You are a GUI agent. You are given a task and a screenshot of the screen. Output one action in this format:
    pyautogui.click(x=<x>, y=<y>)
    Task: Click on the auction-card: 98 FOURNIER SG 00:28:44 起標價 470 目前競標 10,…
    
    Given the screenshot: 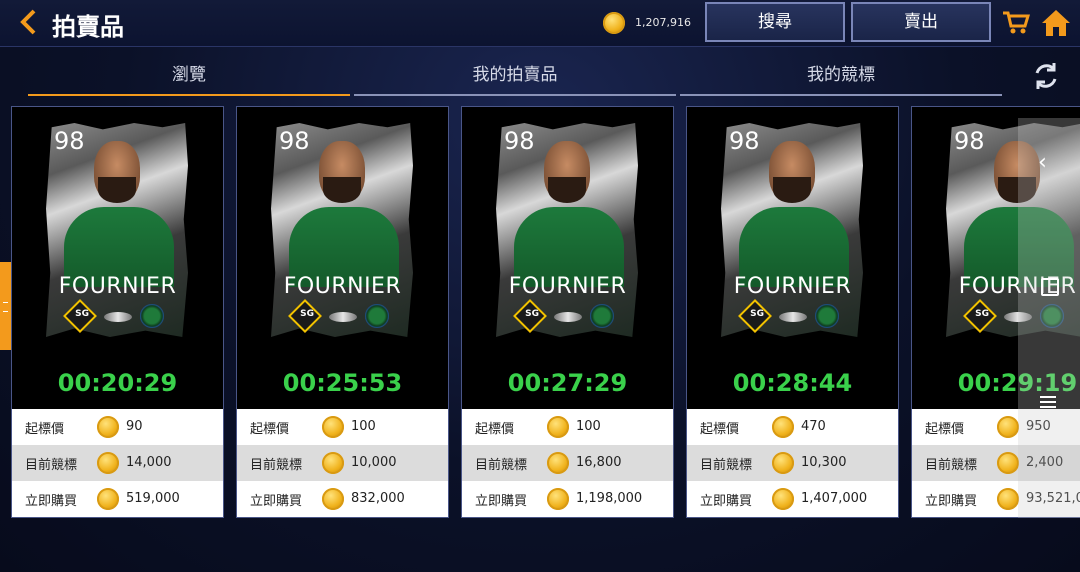 What is the action you would take?
    pyautogui.click(x=792, y=312)
    